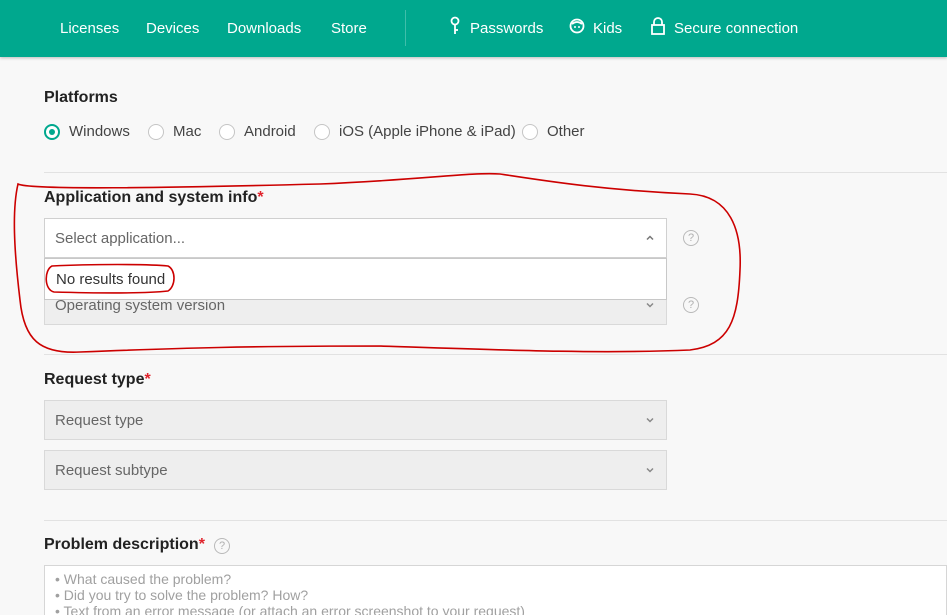  What do you see at coordinates (427, 131) in the screenshot?
I see `radio-label: iOS (Apple iPhone & iPad)` at bounding box center [427, 131].